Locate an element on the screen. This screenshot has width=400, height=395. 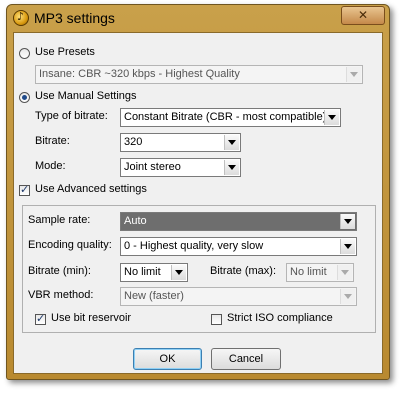
use-manual-settings-radio is located at coordinates (24, 97).